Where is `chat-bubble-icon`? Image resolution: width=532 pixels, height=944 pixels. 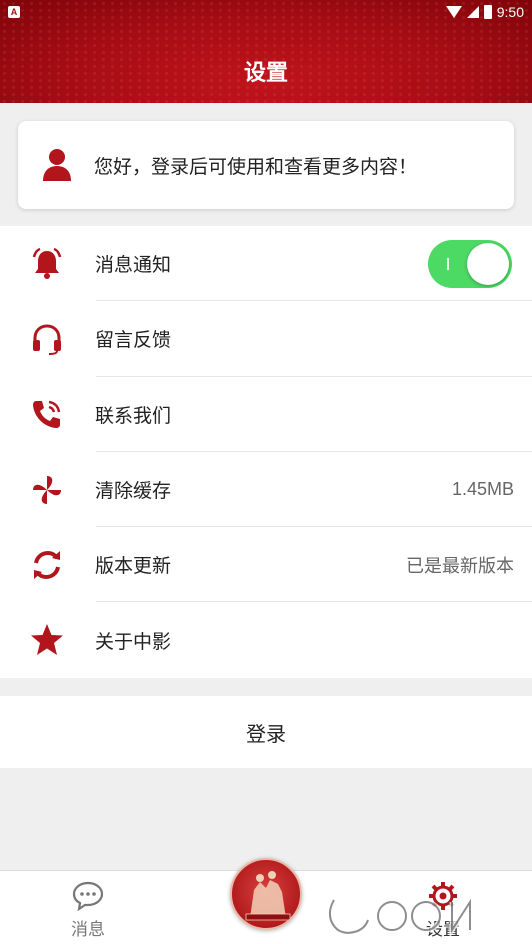
chat-bubble-icon is located at coordinates (88, 896).